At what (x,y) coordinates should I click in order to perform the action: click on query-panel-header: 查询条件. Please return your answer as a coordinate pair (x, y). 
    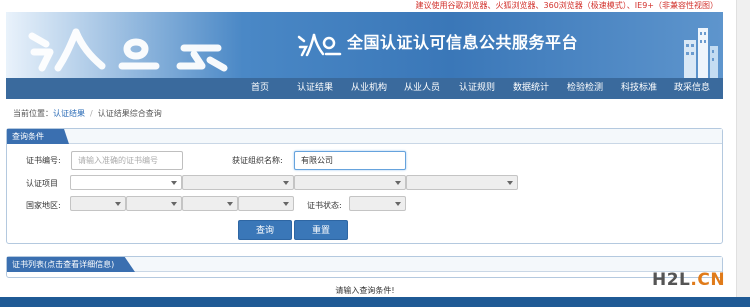
    Looking at the image, I should click on (364, 136).